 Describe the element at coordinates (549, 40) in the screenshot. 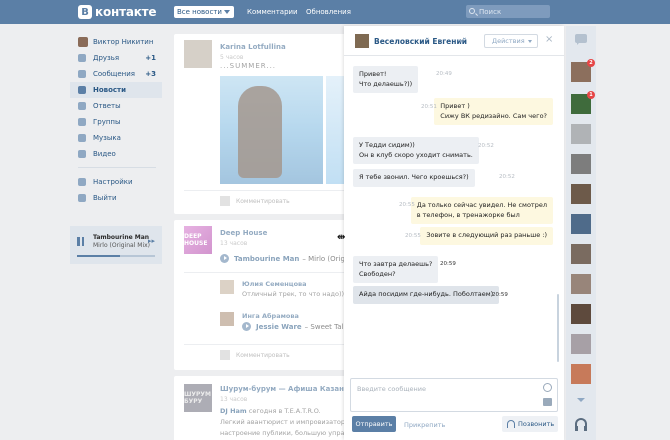

I see `close-icon: ×` at that location.